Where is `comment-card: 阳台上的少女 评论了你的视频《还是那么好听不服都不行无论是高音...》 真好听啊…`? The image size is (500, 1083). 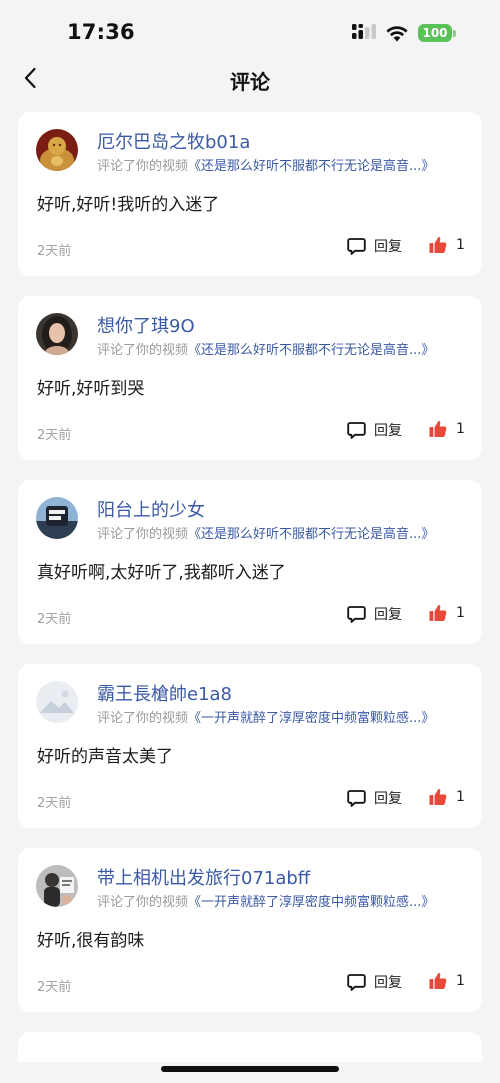 comment-card: 阳台上的少女 评论了你的视频《还是那么好听不服都不行无论是高音...》 真好听啊… is located at coordinates (250, 562).